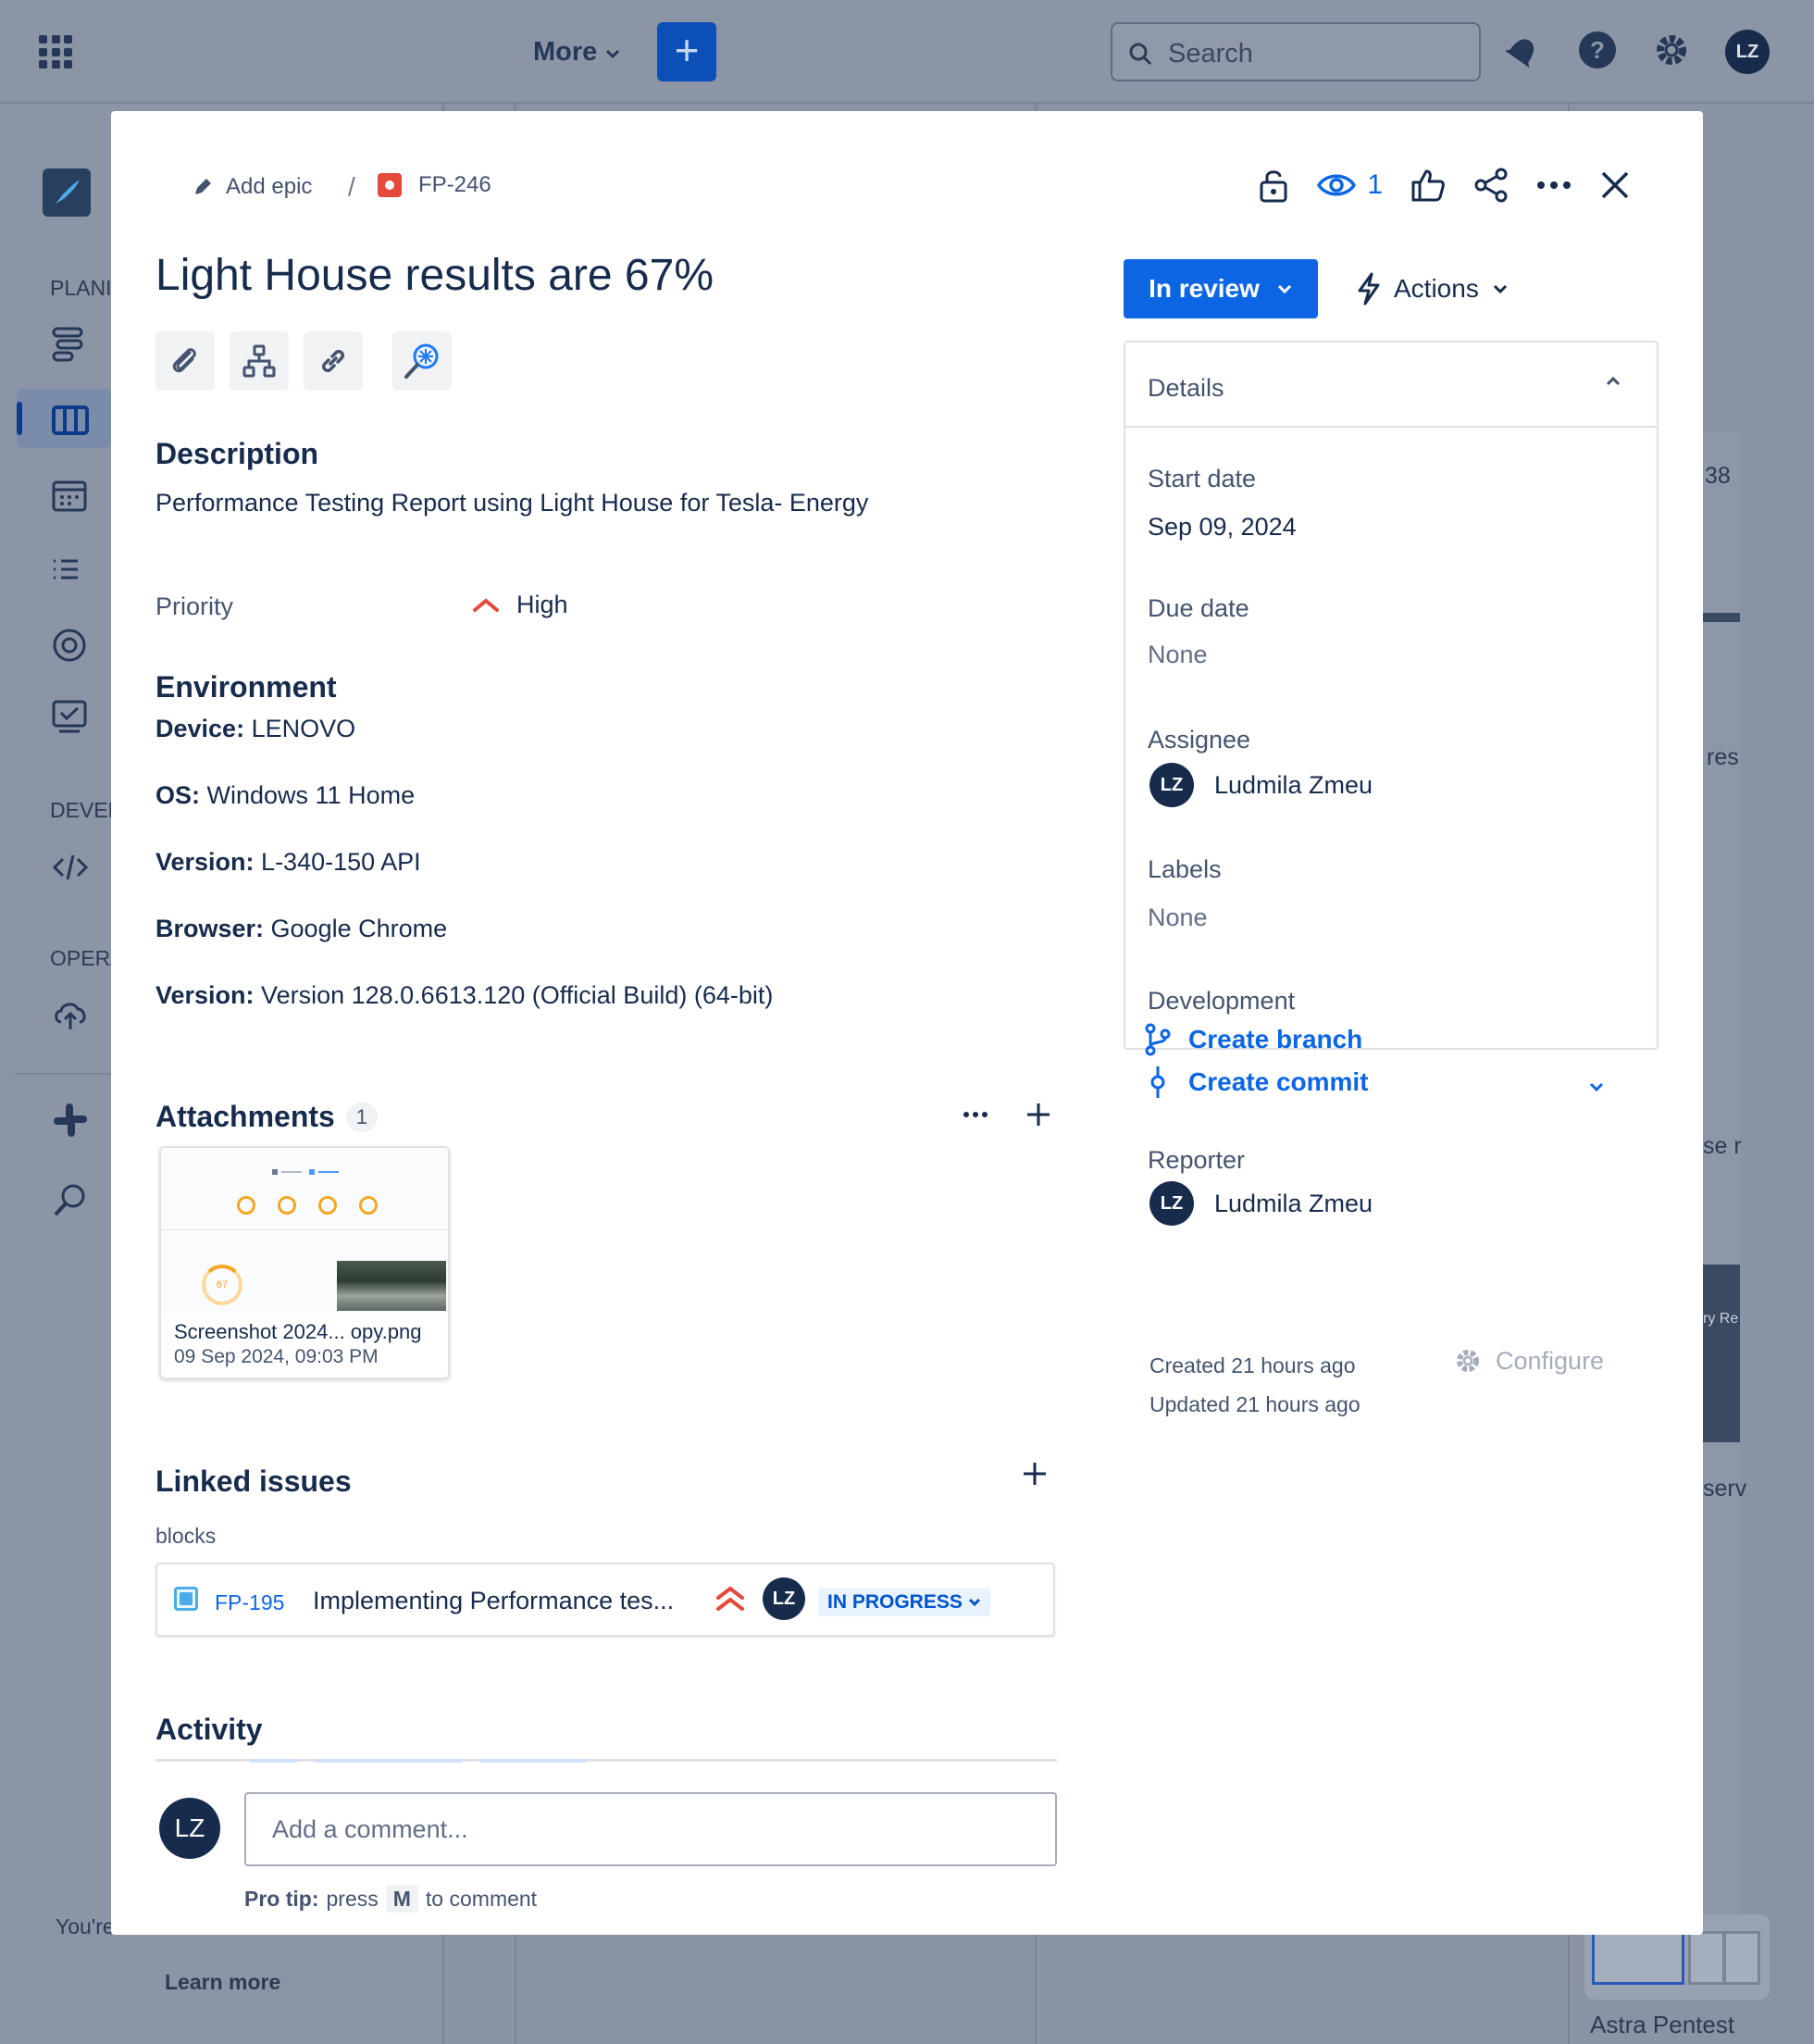 Image resolution: width=1814 pixels, height=2044 pixels. What do you see at coordinates (71, 1199) in the screenshot?
I see `astra-security-icon` at bounding box center [71, 1199].